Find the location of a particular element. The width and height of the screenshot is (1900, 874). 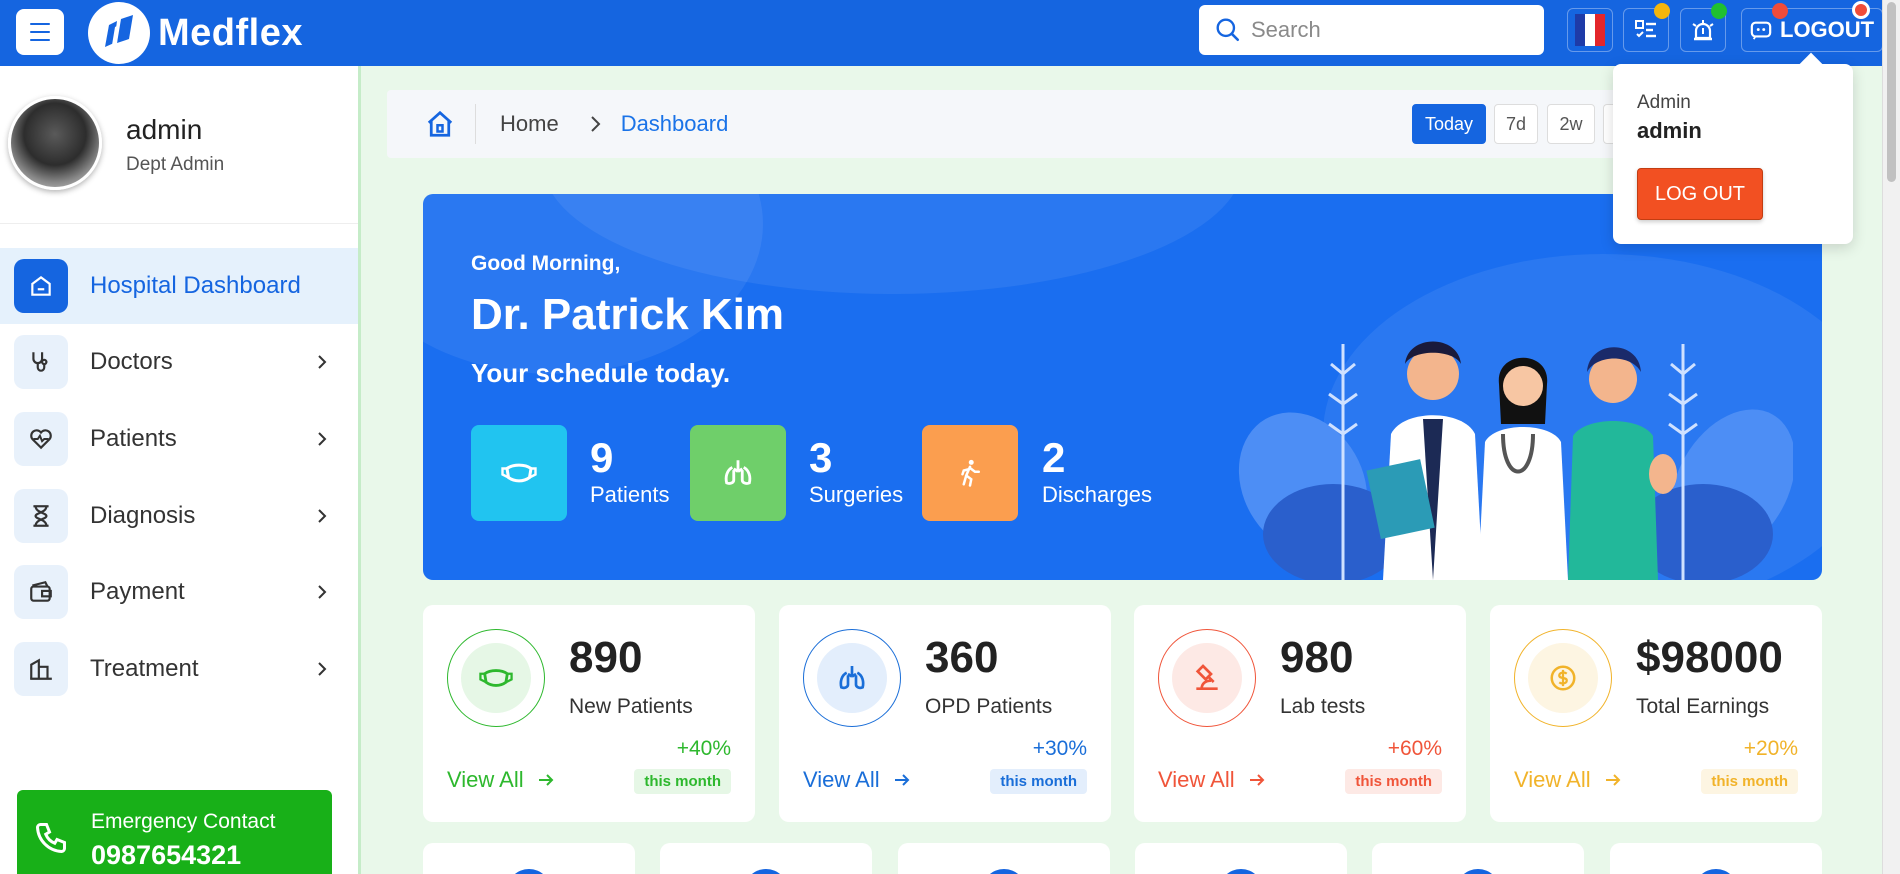

range-7d-button: 7d is located at coordinates (1516, 124).